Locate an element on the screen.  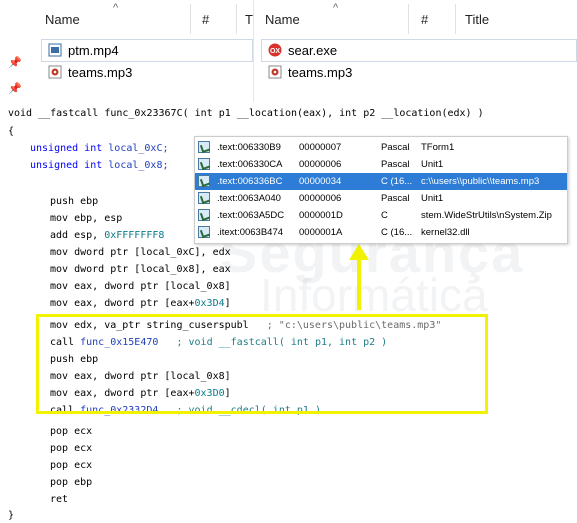
file-name: sear.exe is located at coordinates (313, 50).